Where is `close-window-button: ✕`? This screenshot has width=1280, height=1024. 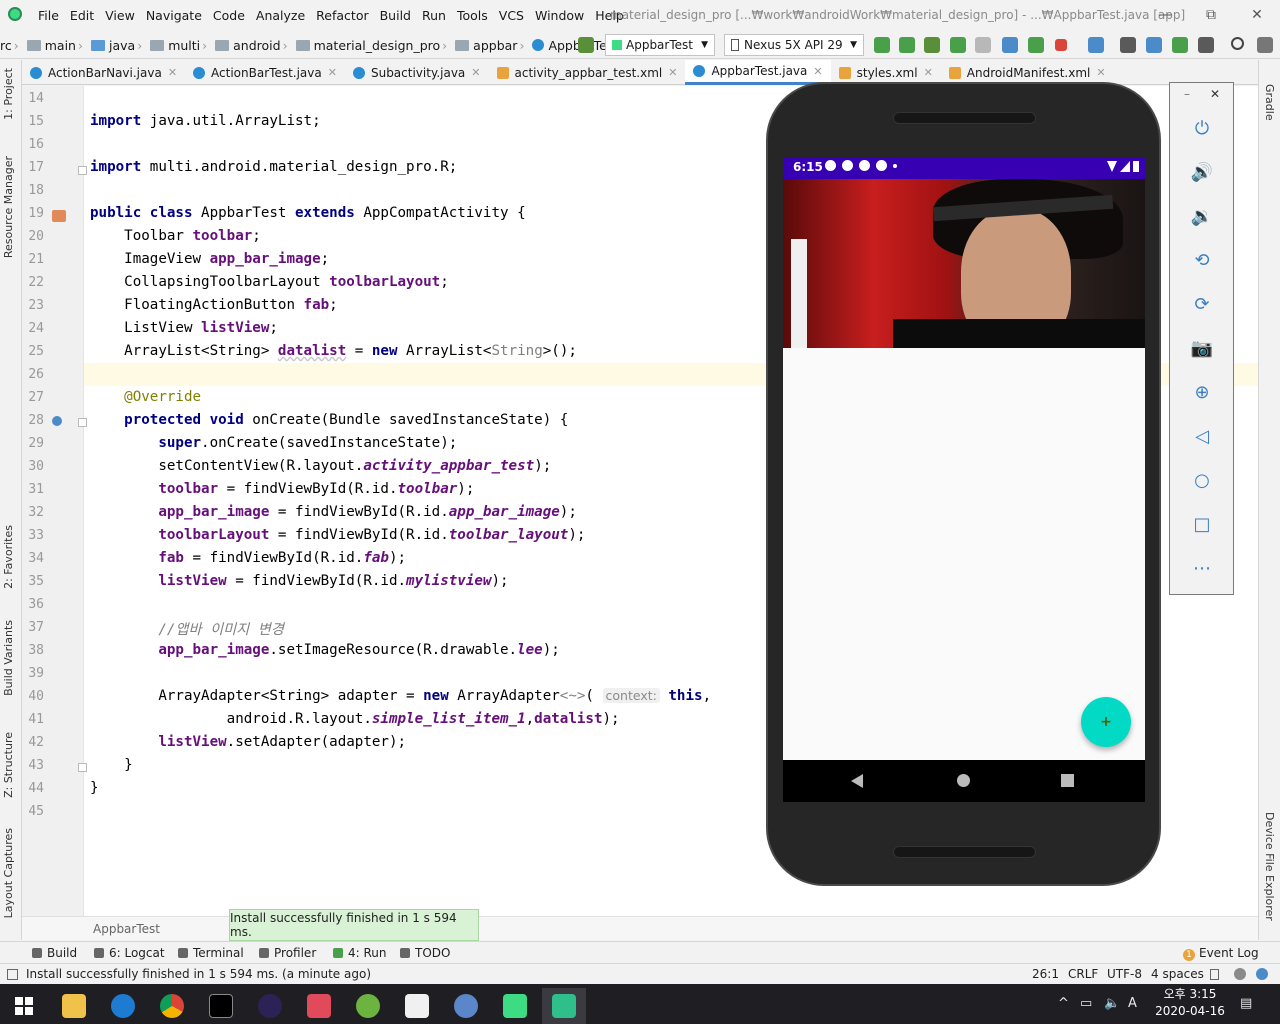 close-window-button: ✕ is located at coordinates (1257, 15).